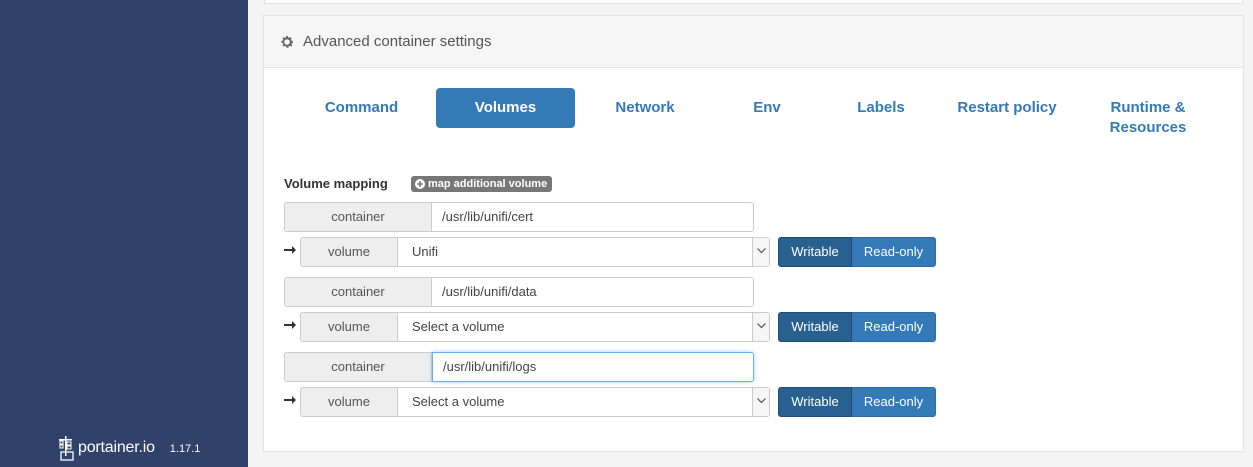  What do you see at coordinates (425, 251) in the screenshot?
I see `volume-select-value: Unifi` at bounding box center [425, 251].